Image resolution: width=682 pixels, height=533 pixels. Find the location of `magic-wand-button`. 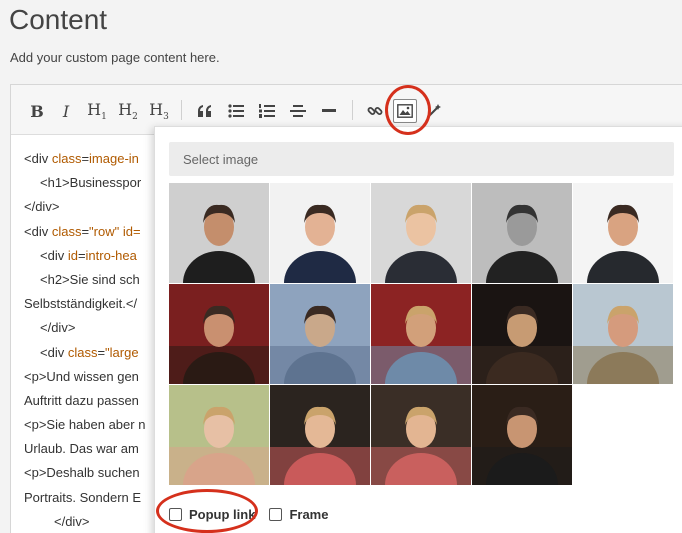

magic-wand-button is located at coordinates (434, 111).